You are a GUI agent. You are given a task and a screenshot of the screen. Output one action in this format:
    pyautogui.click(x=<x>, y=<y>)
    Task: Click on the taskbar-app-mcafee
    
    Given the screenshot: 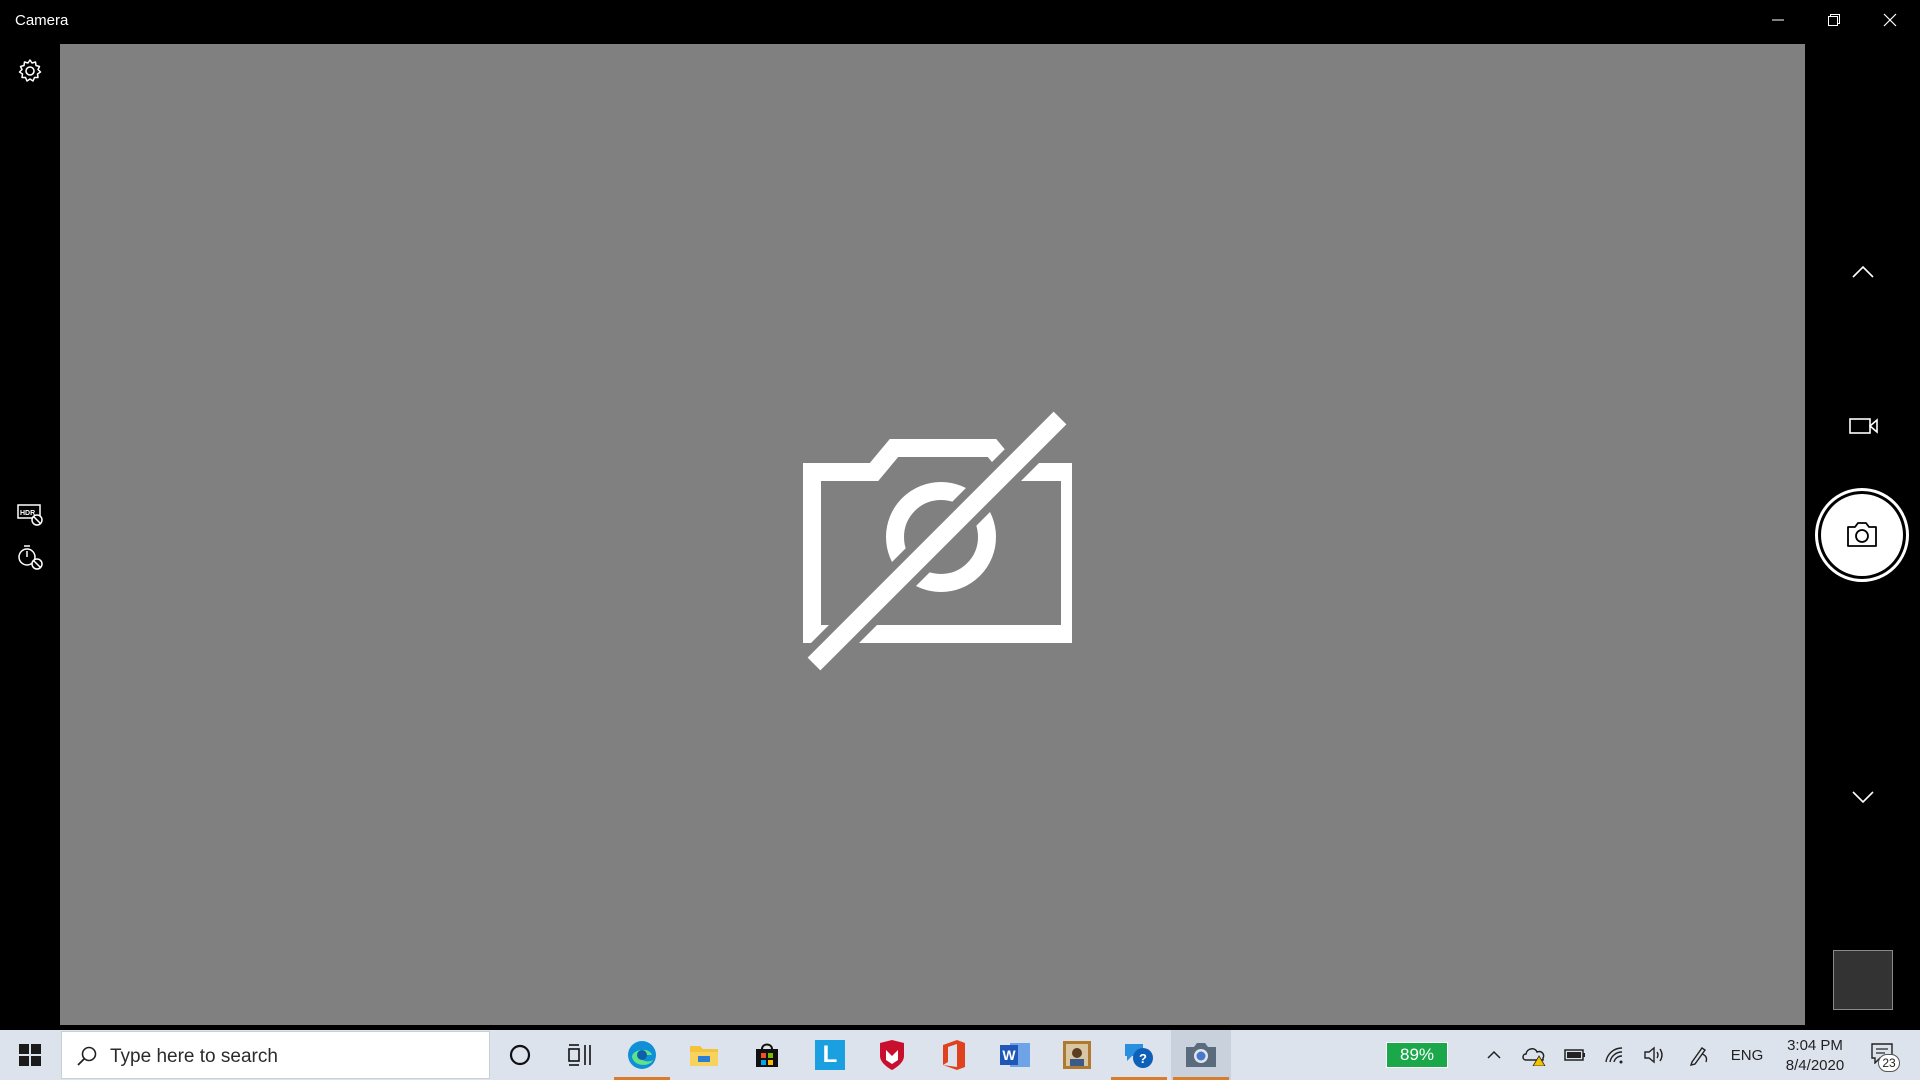 What is the action you would take?
    pyautogui.click(x=892, y=1055)
    